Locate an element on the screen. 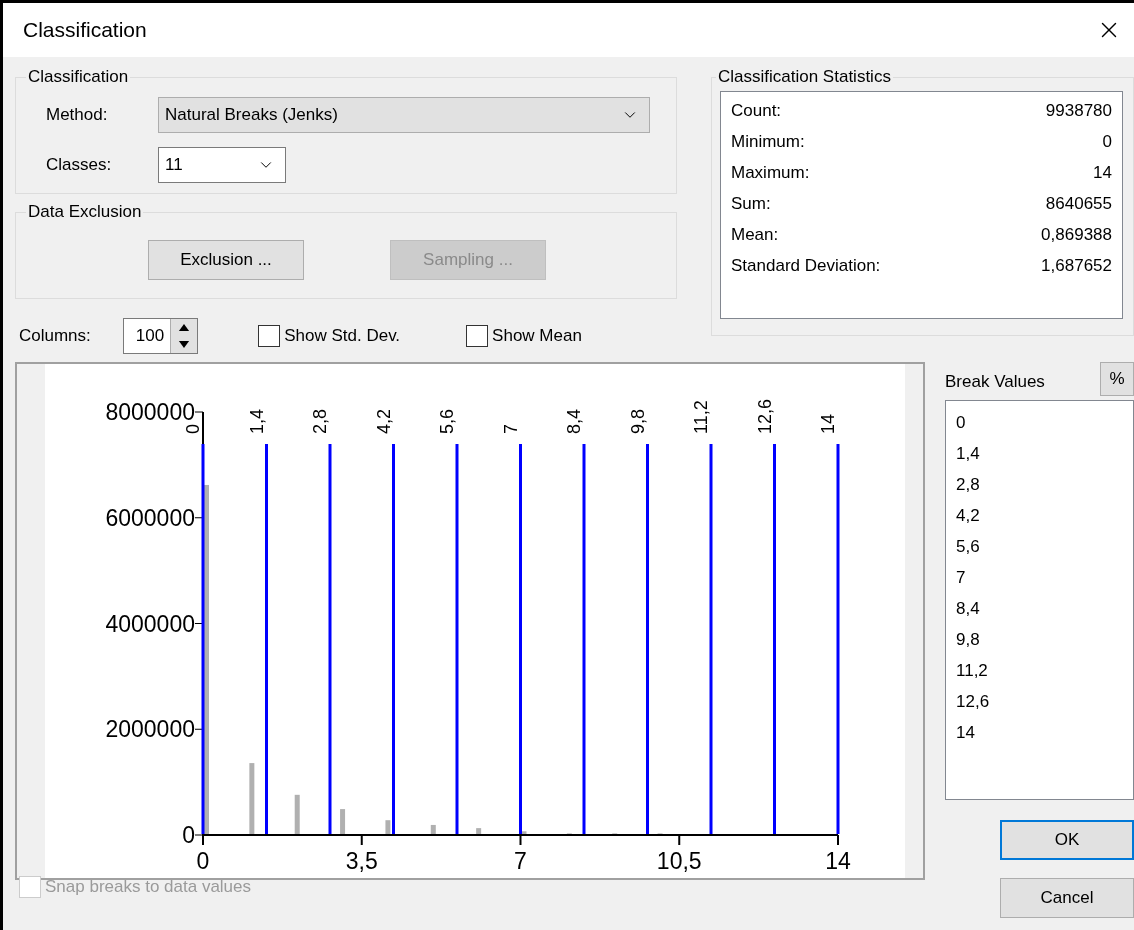 This screenshot has width=1134, height=930. checkbox-label: Show Std. Dev. is located at coordinates (342, 336).